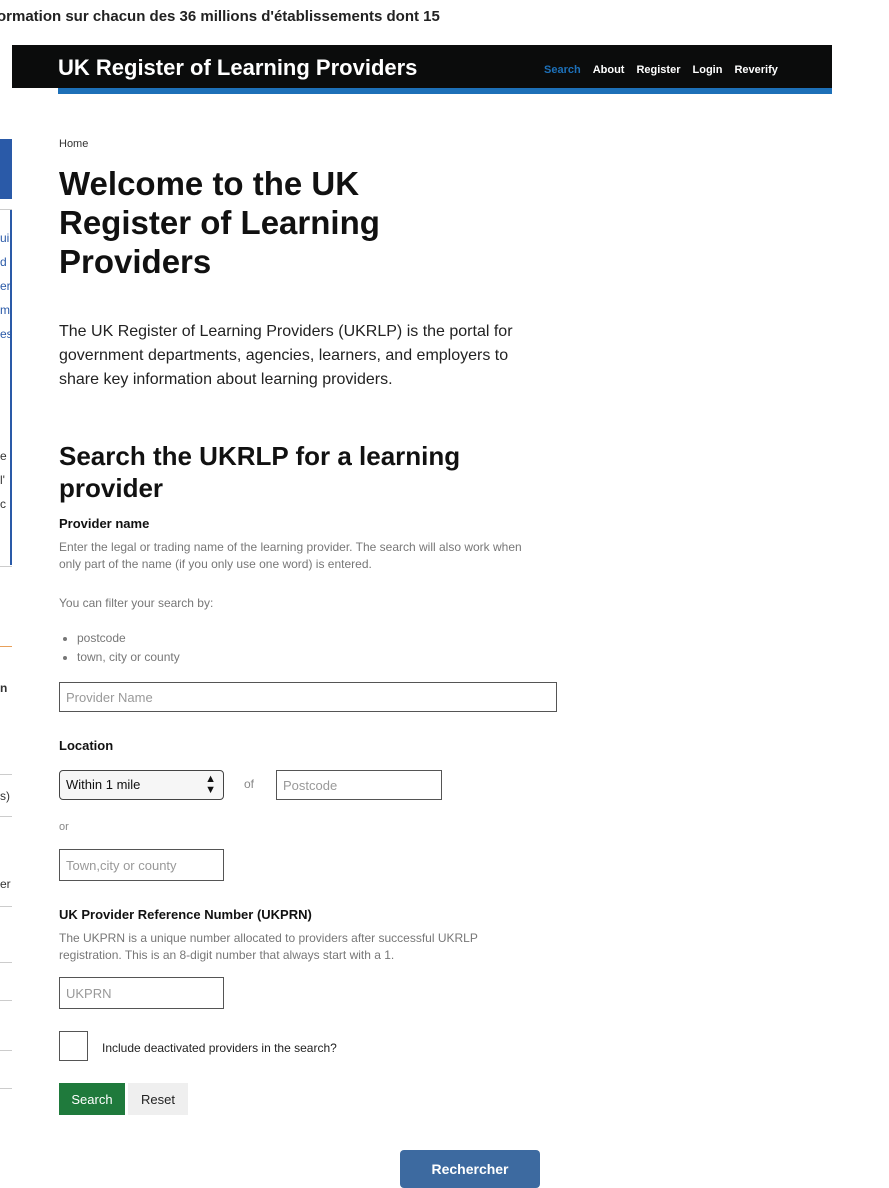 Image resolution: width=889 pixels, height=1188 pixels. I want to click on provider-name-input, so click(308, 697).